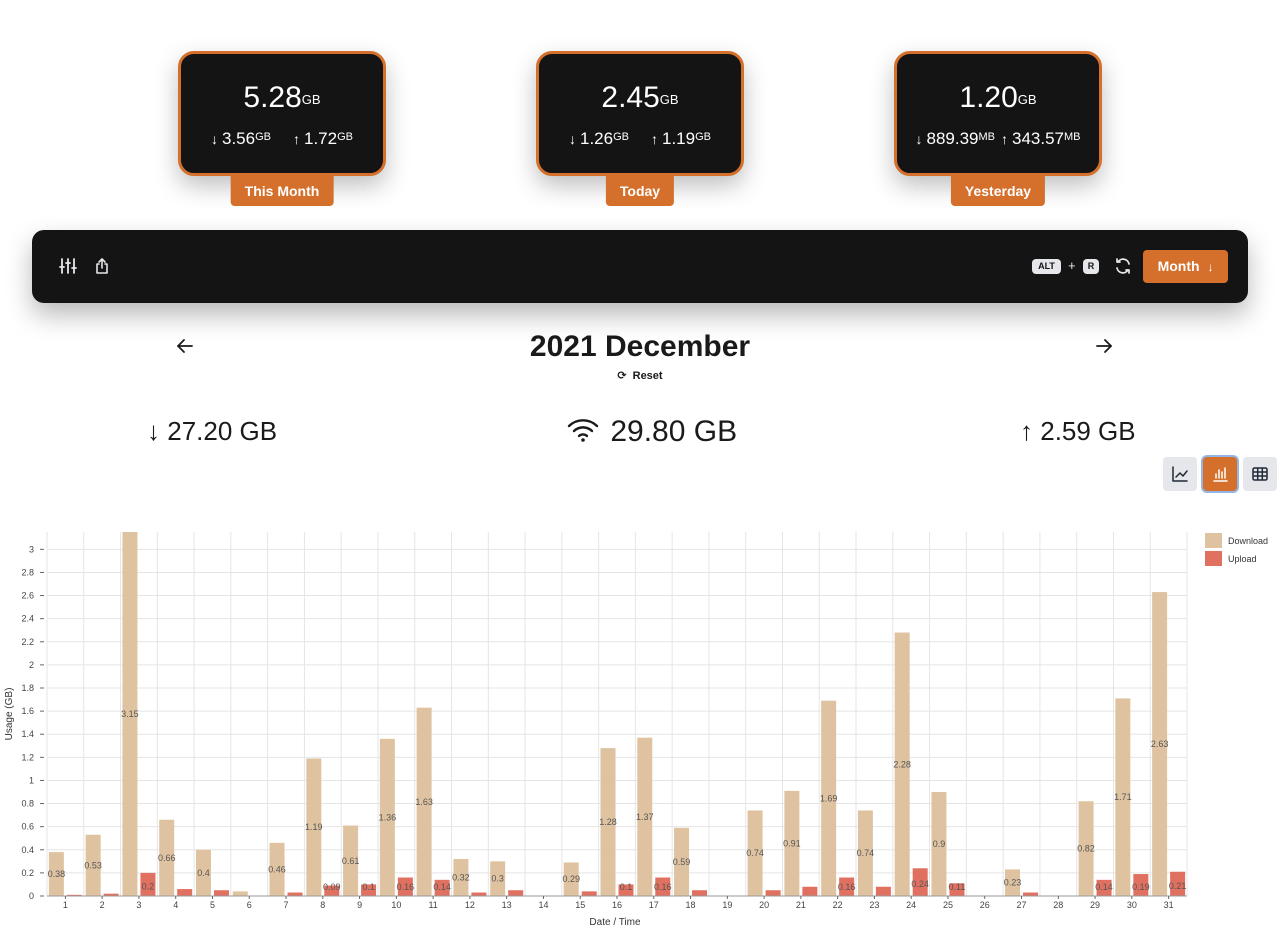 The image size is (1280, 937). I want to click on card-body: 5.28GB ↓ 3.56GB ↑ 1.72GB, so click(282, 113).